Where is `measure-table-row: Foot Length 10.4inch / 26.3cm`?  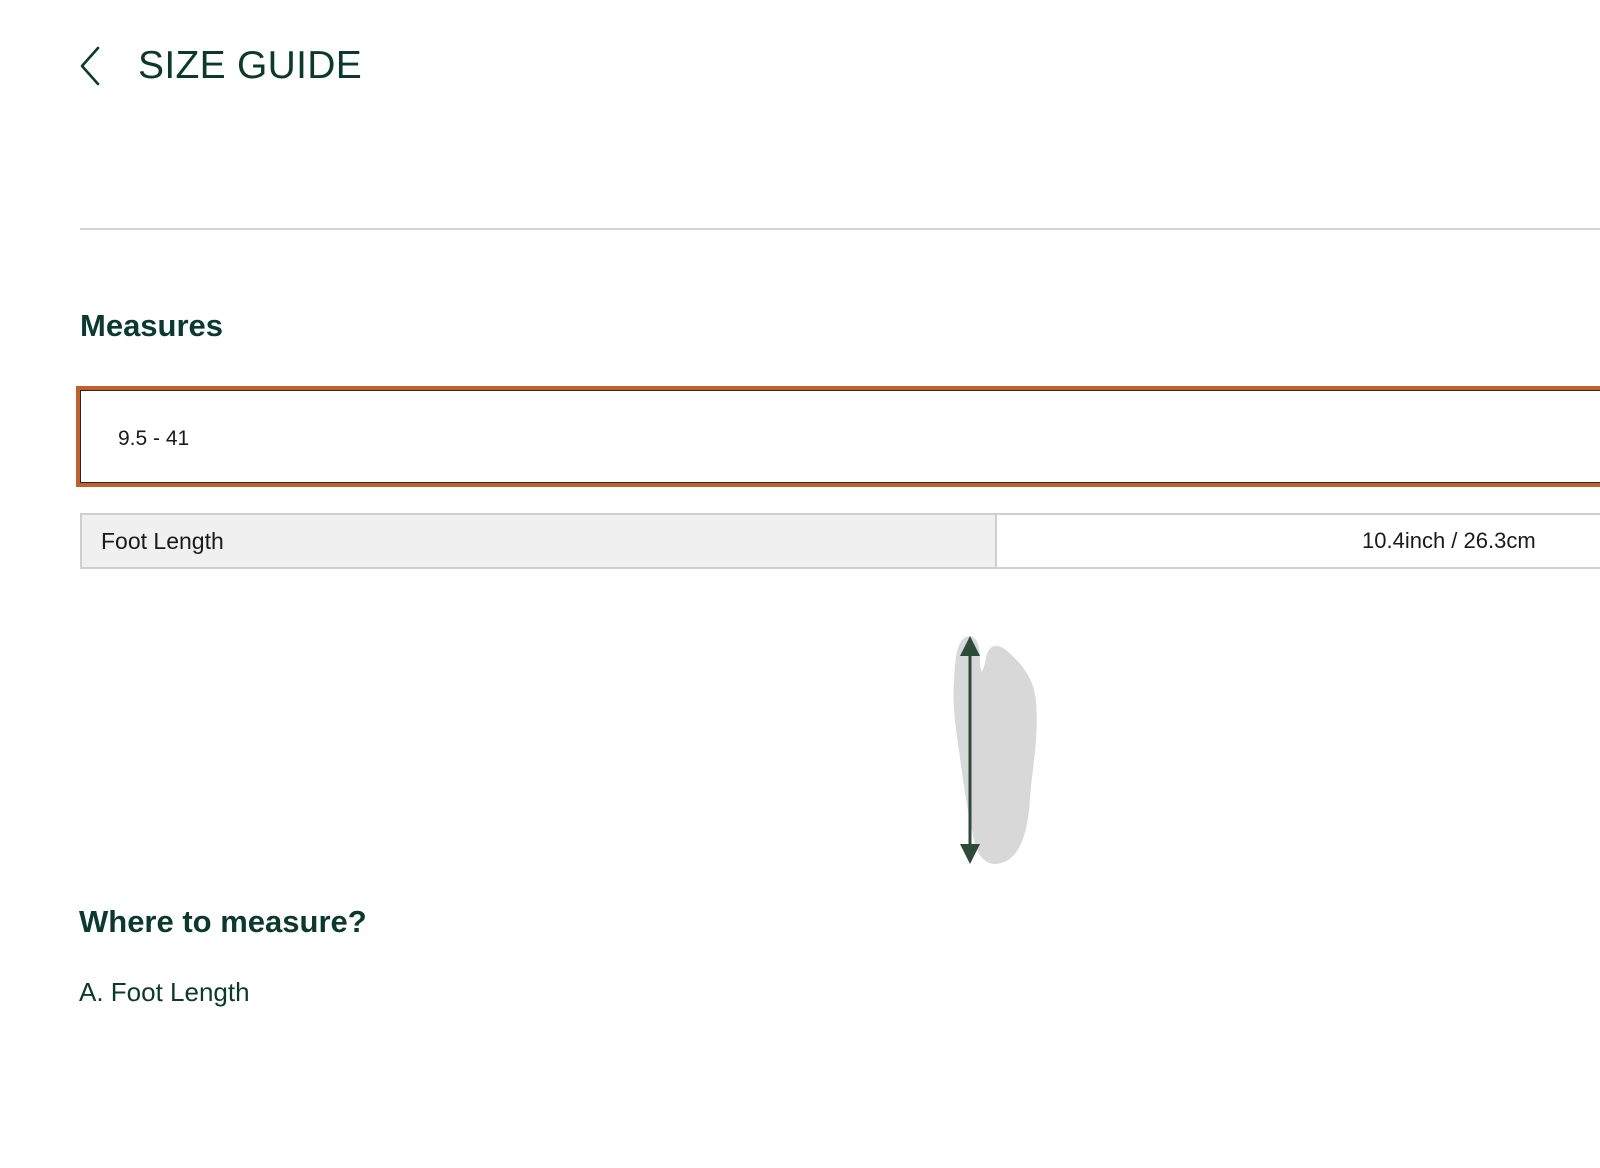 measure-table-row: Foot Length 10.4inch / 26.3cm is located at coordinates (840, 541).